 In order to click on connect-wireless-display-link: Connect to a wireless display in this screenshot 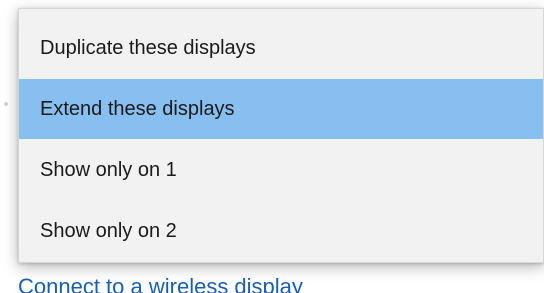, I will do `click(160, 283)`.